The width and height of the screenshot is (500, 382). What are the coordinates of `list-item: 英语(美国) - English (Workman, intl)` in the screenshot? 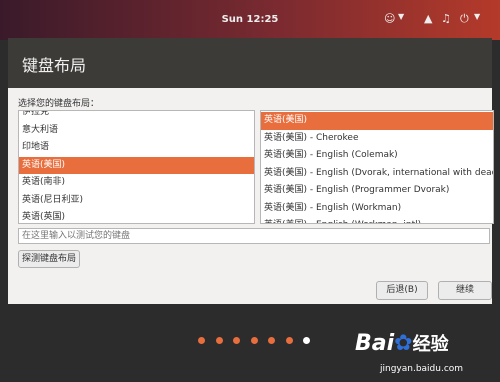 It's located at (377, 220).